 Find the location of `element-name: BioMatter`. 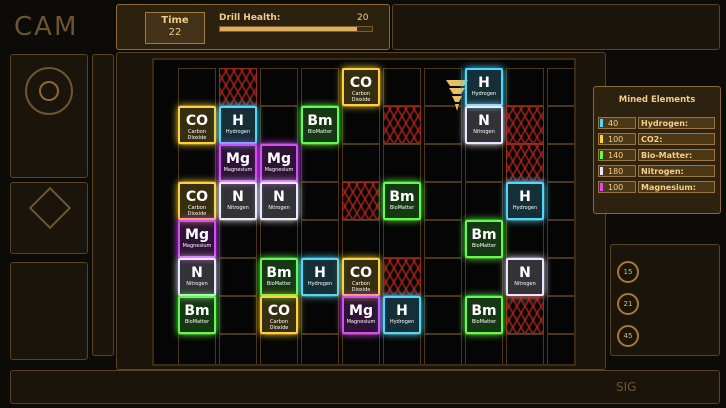

element-name: BioMatter is located at coordinates (484, 246).